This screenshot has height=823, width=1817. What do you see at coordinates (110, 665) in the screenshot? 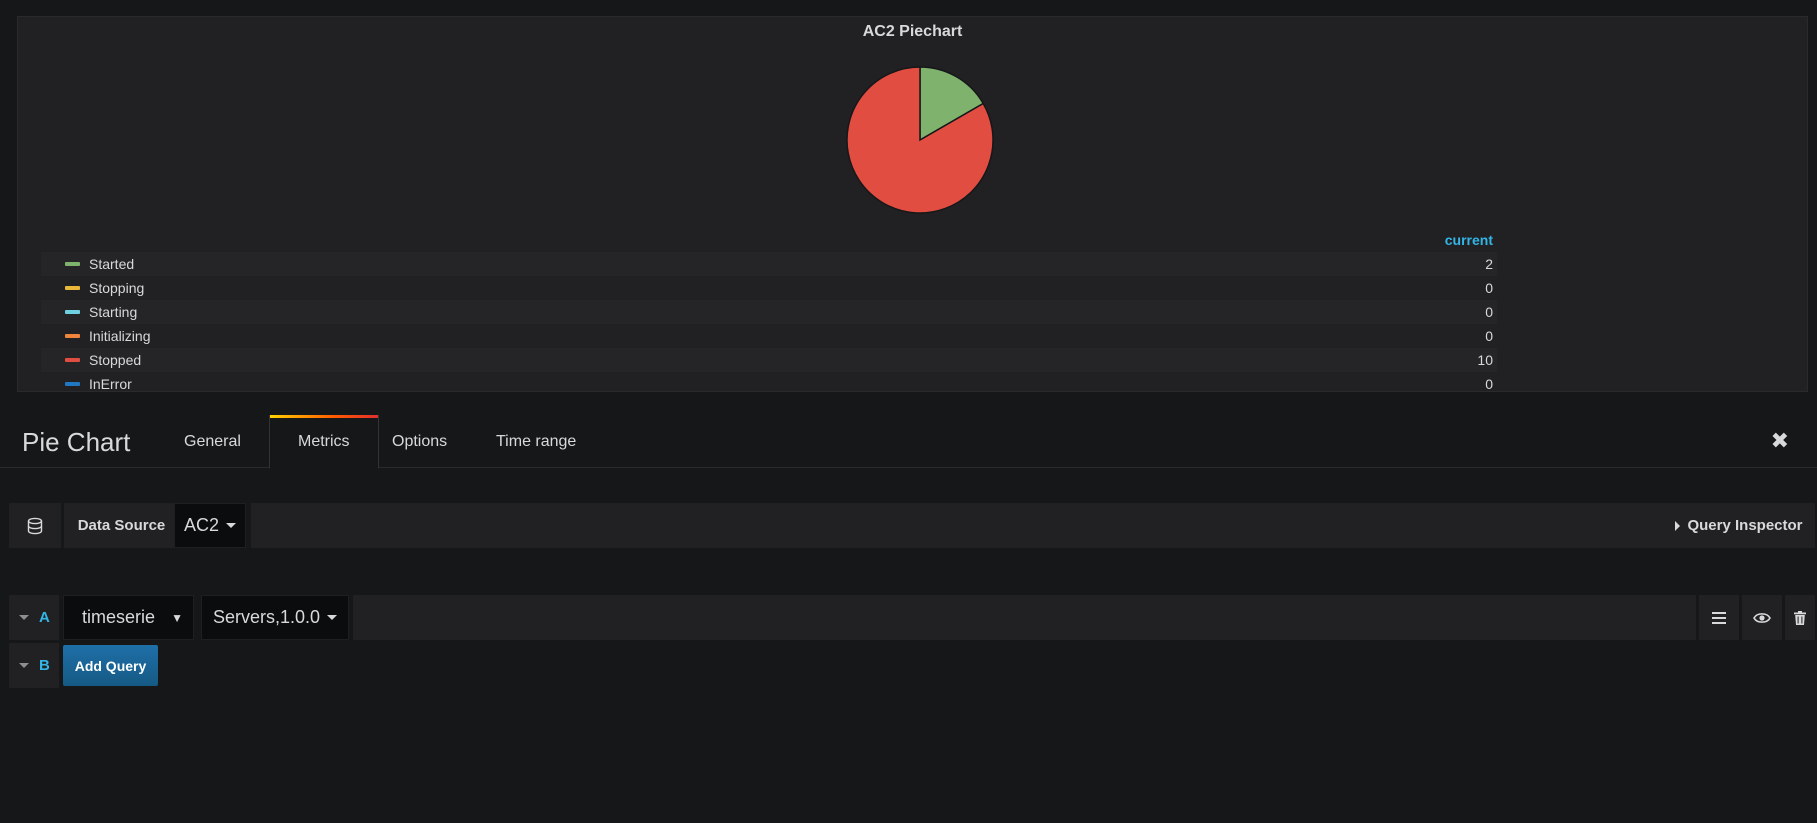
I see `add-query-button: Add Query` at bounding box center [110, 665].